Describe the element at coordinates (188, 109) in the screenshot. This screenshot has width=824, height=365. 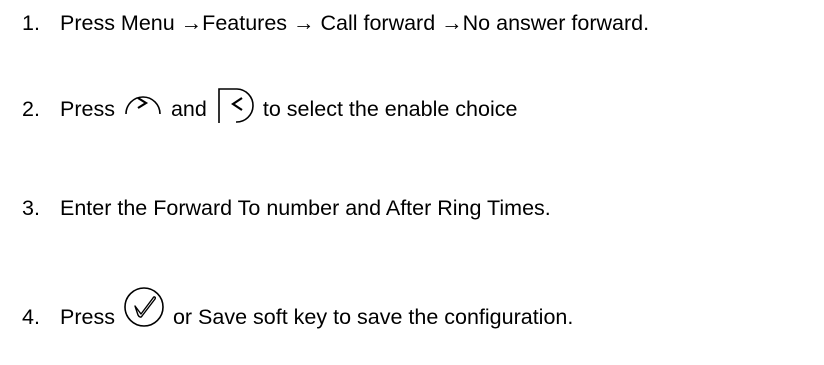
I see `step-connector: and` at that location.